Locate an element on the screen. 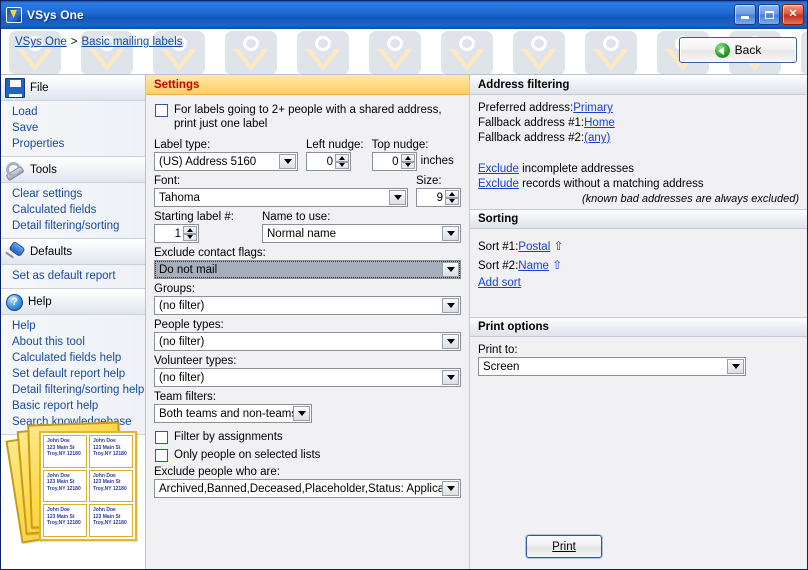 The width and height of the screenshot is (808, 570). sort-2-row: Sort #2:Name ⇧ is located at coordinates (638, 265).